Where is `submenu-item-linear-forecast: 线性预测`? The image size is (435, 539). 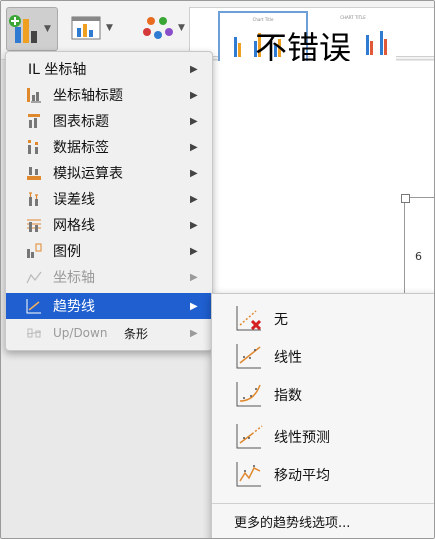 submenu-item-linear-forecast: 线性预测 is located at coordinates (323, 436).